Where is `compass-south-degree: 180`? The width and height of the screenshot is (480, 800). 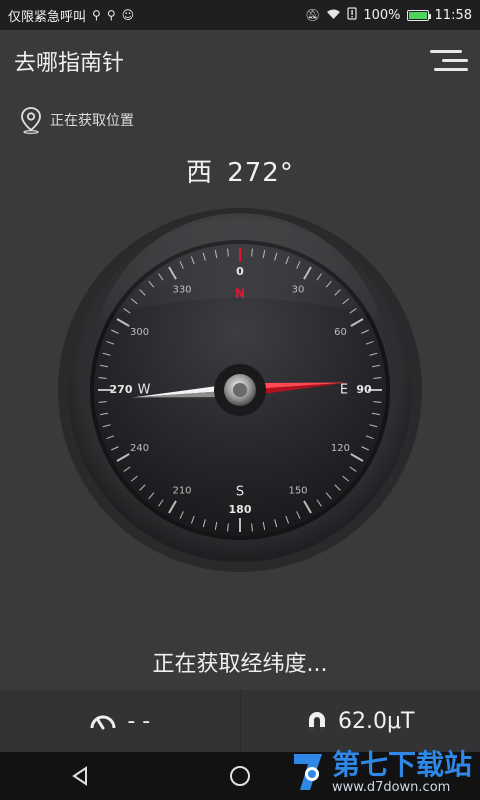
compass-south-degree: 180 is located at coordinates (240, 509).